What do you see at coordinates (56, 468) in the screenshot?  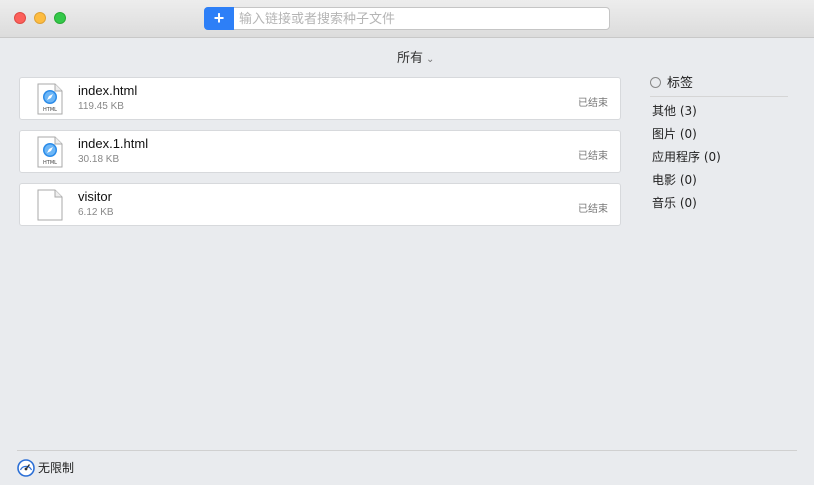 I see `speed-limit-label: 无限制` at bounding box center [56, 468].